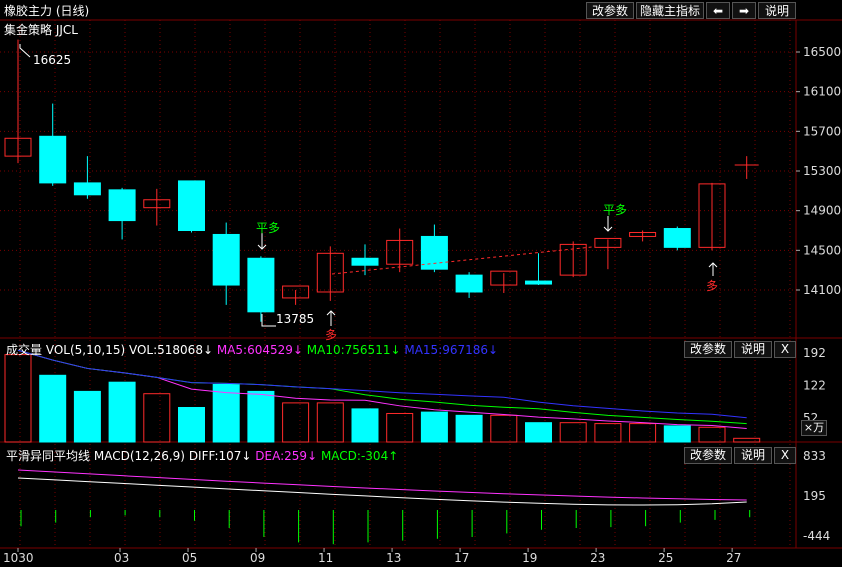 This screenshot has width=842, height=567. I want to click on volume-value: VOL:518068↓, so click(171, 350).